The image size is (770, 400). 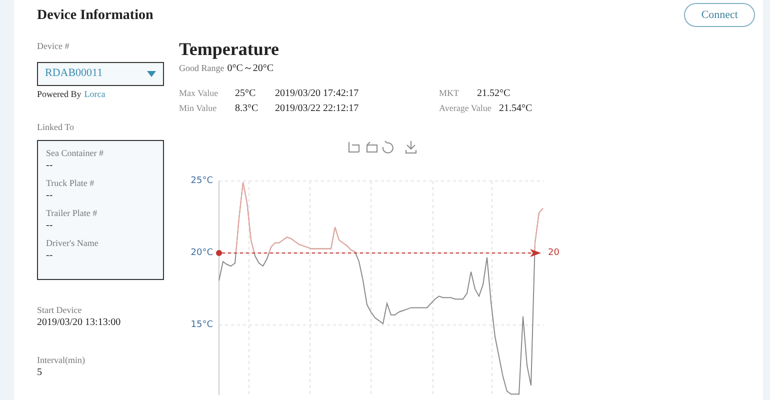 What do you see at coordinates (56, 127) in the screenshot?
I see `field-label: Linked To` at bounding box center [56, 127].